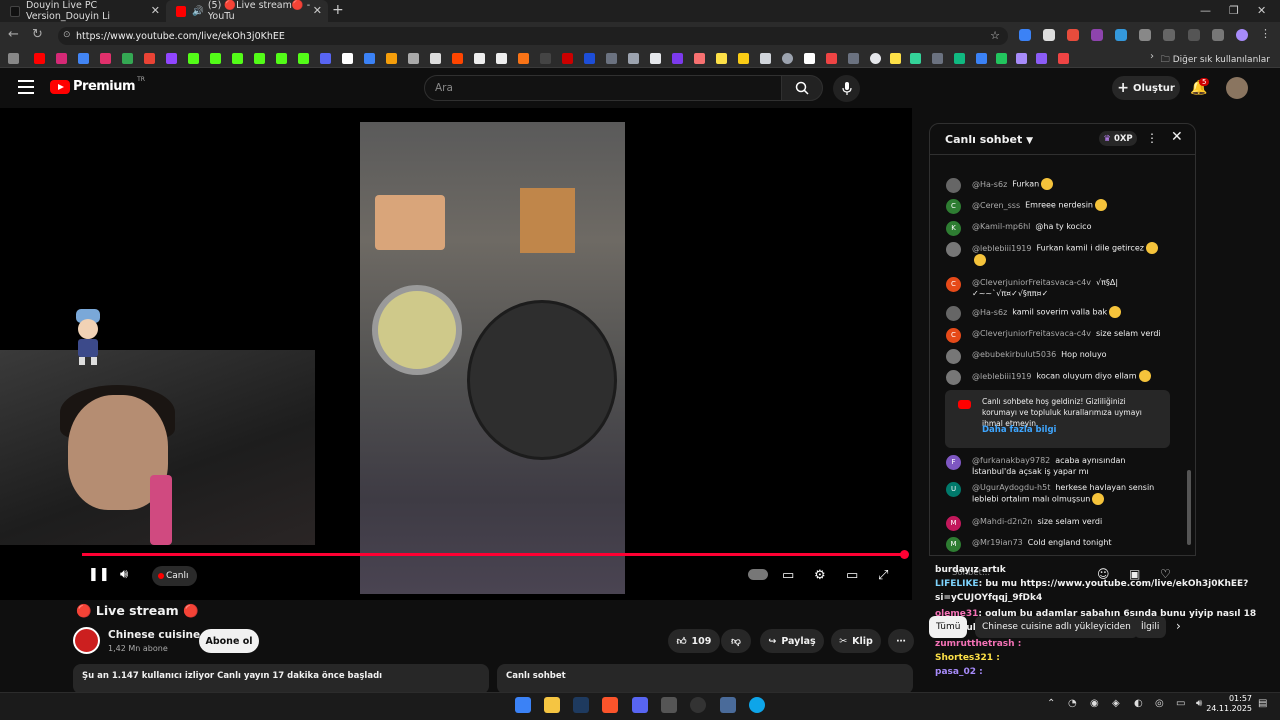 This screenshot has height=720, width=1280. I want to click on tray-chevron-icon: ⌃, so click(1051, 703).